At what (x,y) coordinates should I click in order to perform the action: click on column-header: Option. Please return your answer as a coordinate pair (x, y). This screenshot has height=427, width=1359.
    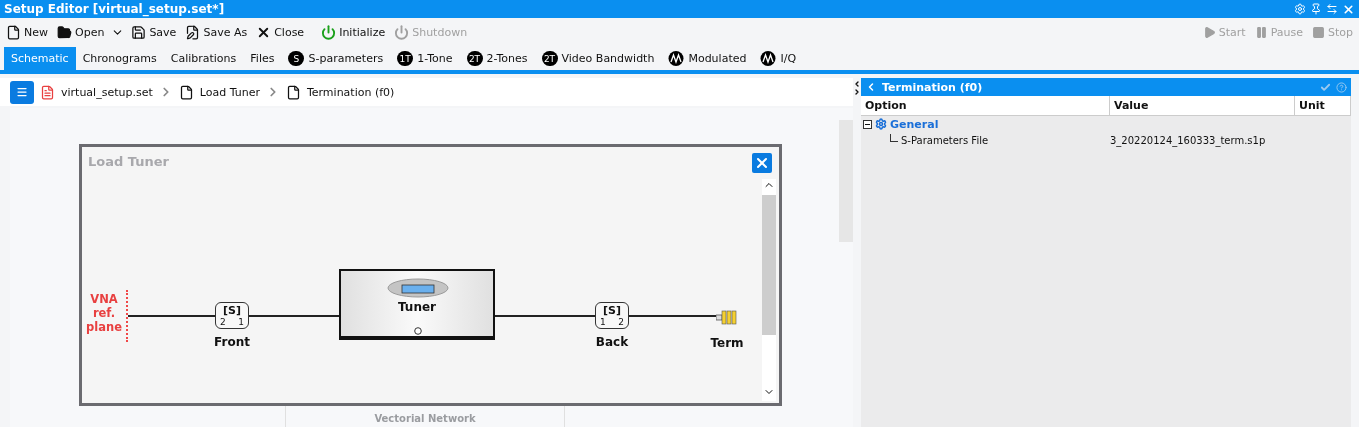
    Looking at the image, I should click on (985, 105).